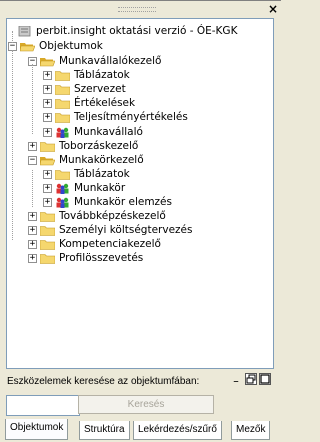  Describe the element at coordinates (112, 216) in the screenshot. I see `tree-item-label: Továbbképzéskezelő` at that location.